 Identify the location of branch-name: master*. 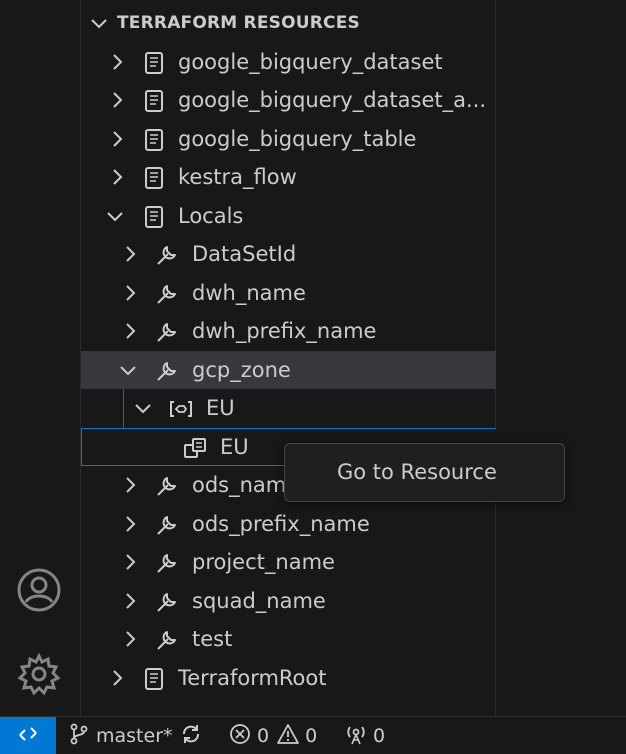
(134, 736).